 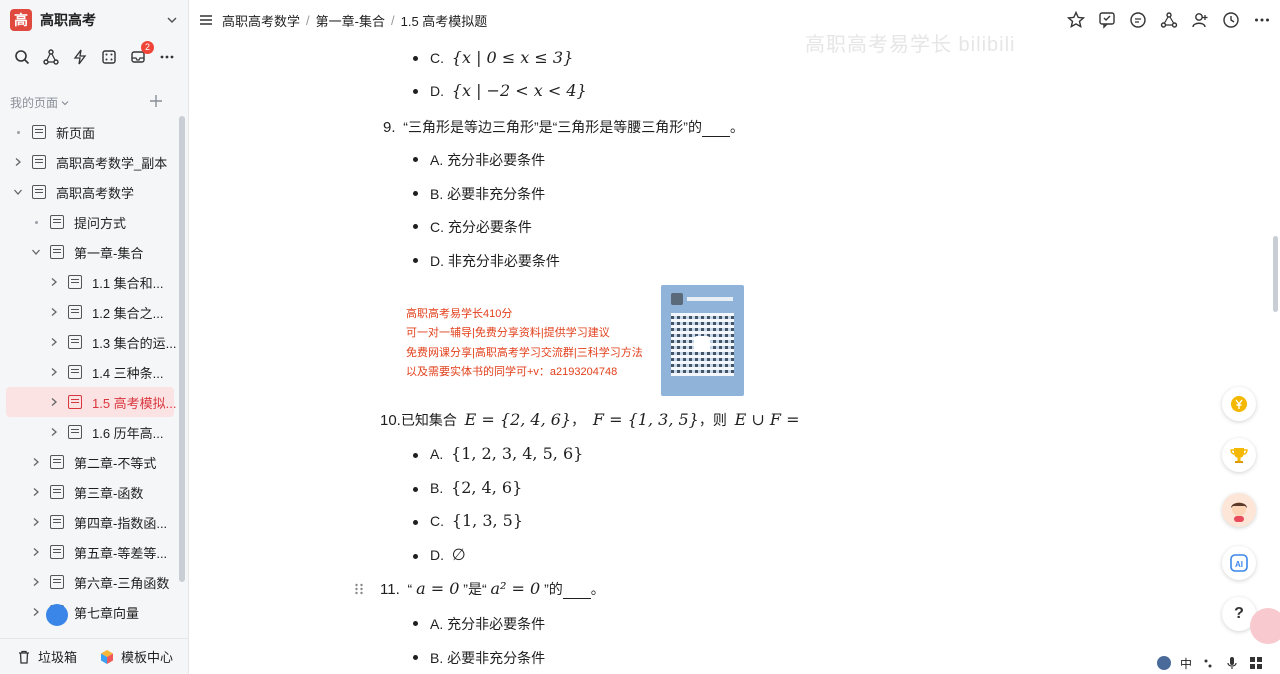 I want to click on coin-button, so click(x=1239, y=404).